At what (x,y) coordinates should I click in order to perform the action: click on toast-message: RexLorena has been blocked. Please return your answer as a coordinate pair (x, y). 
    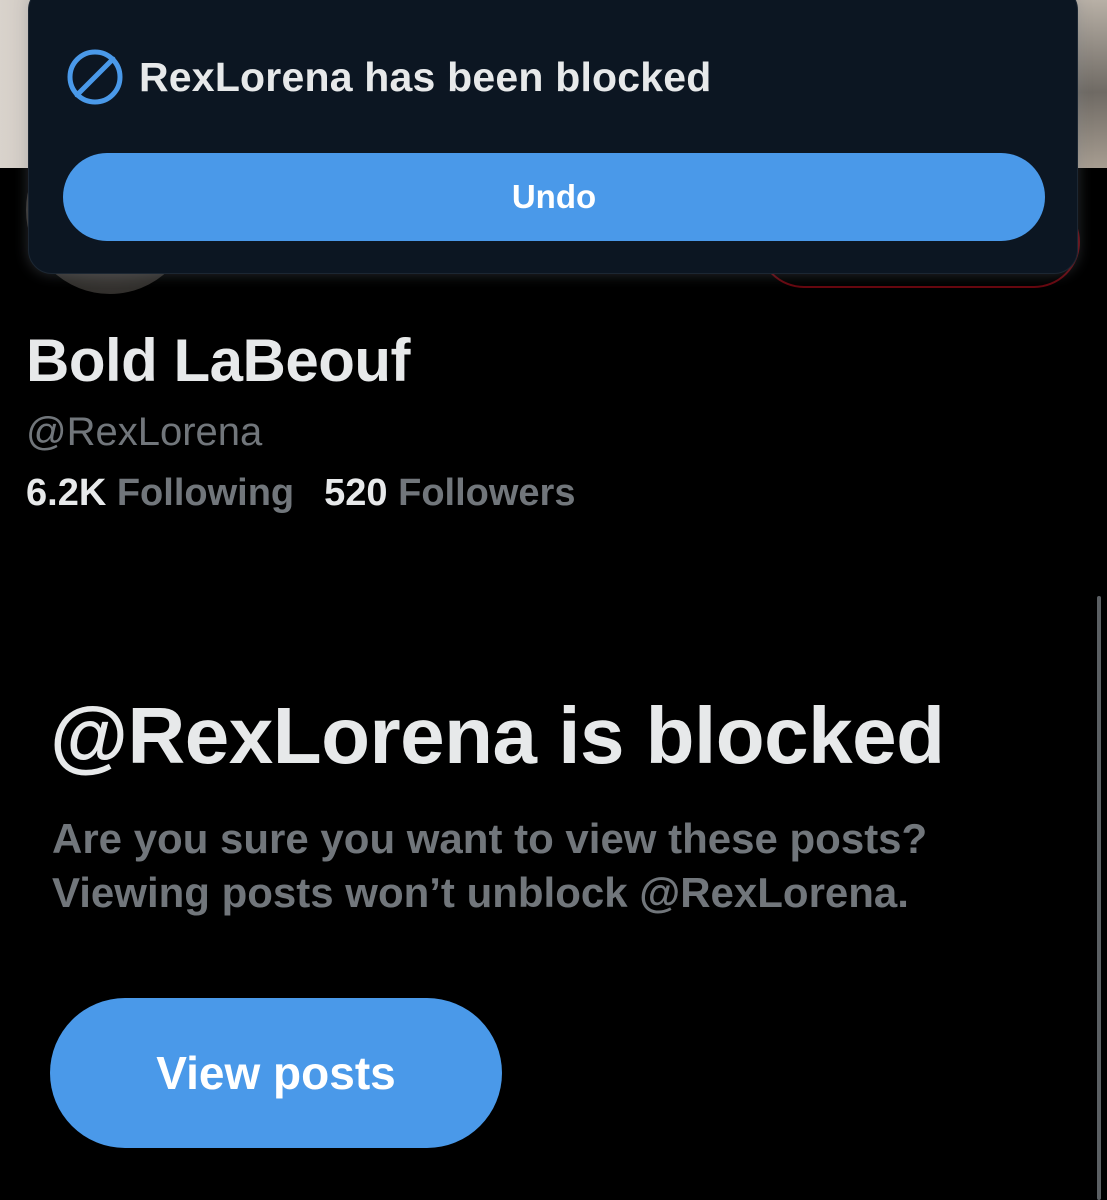
    Looking at the image, I should click on (425, 76).